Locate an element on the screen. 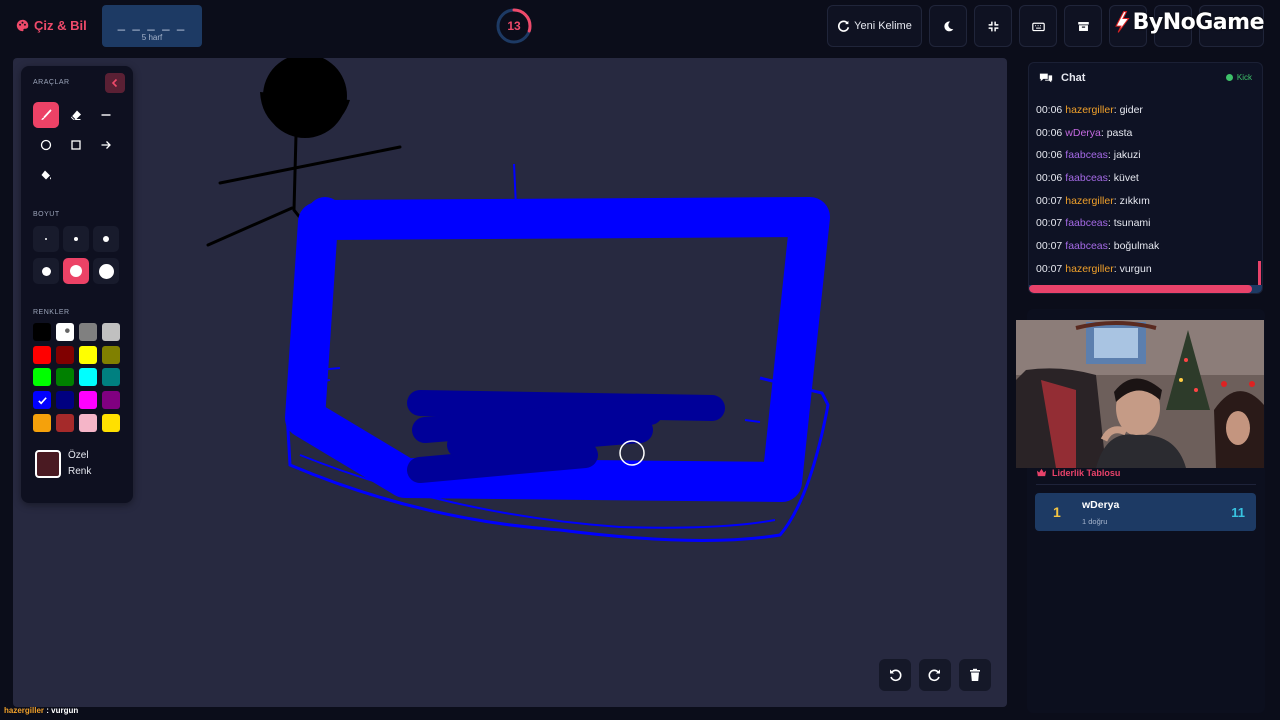 The height and width of the screenshot is (720, 1280). keyboard-button is located at coordinates (1038, 26).